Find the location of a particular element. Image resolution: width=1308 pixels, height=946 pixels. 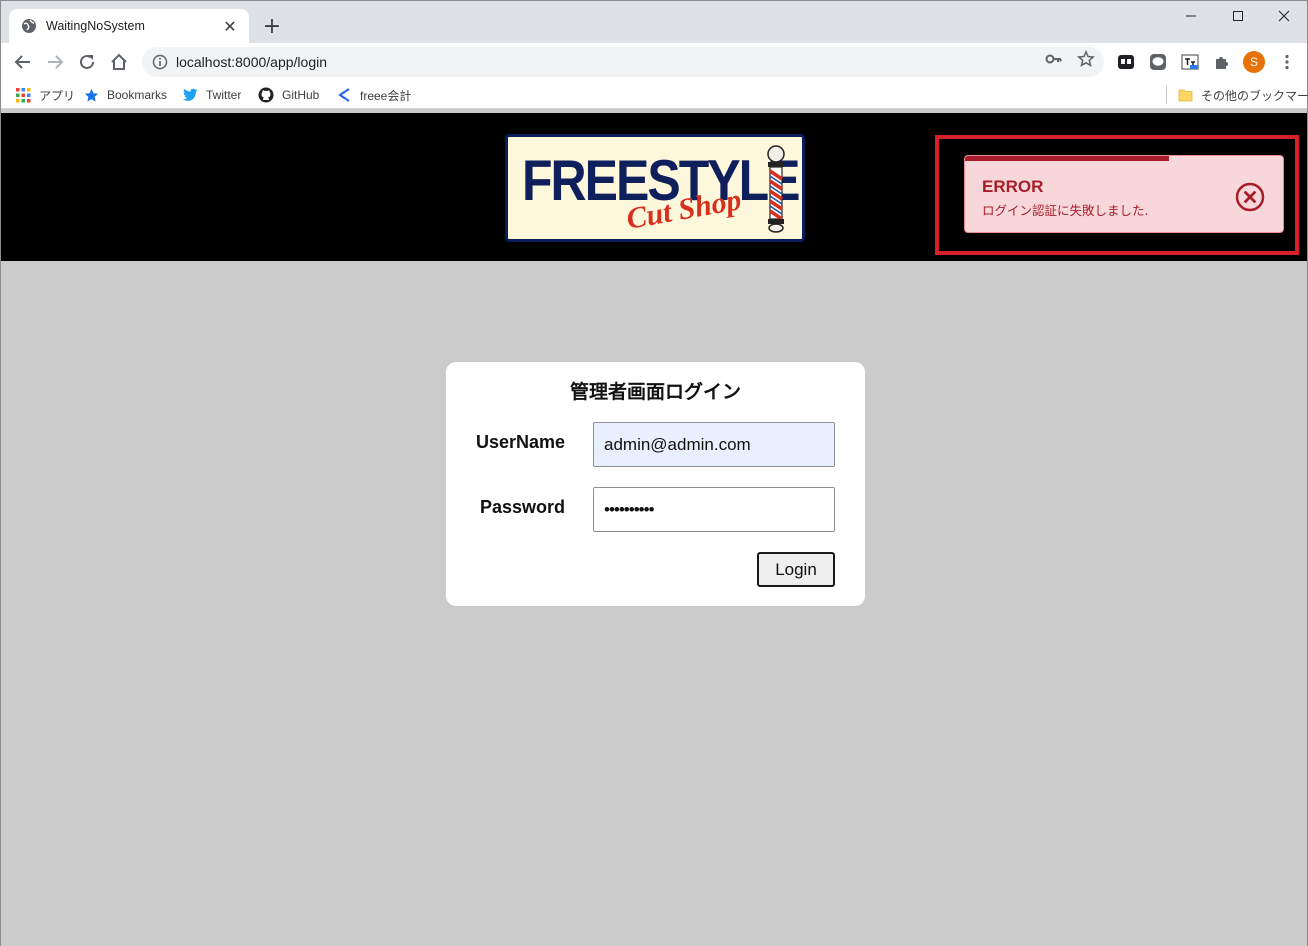

other-bookmarks-folder: その他のブックマーク is located at coordinates (1242, 95).